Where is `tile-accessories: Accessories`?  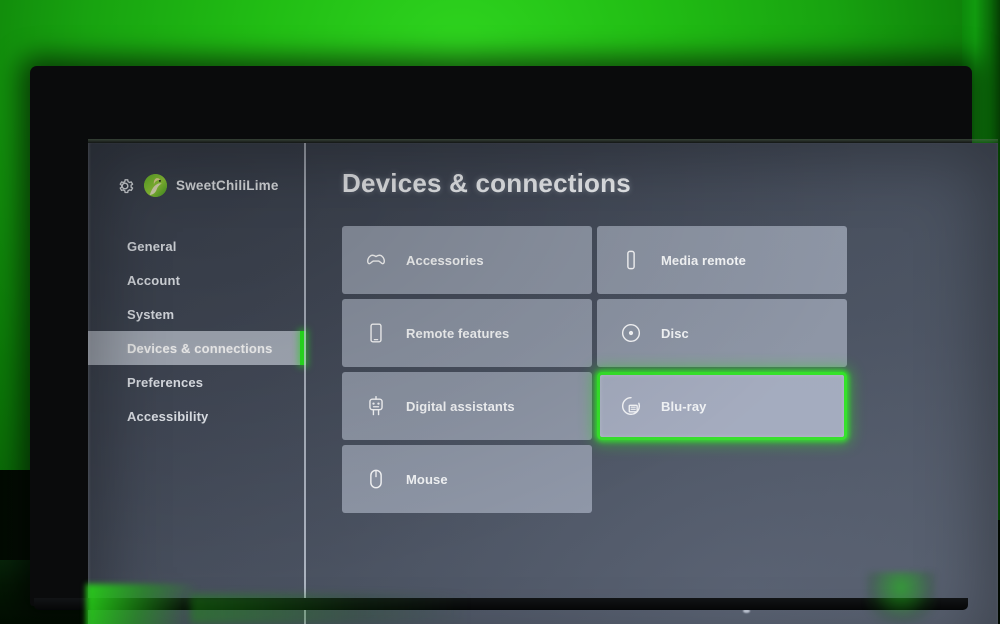
tile-accessories: Accessories is located at coordinates (467, 260).